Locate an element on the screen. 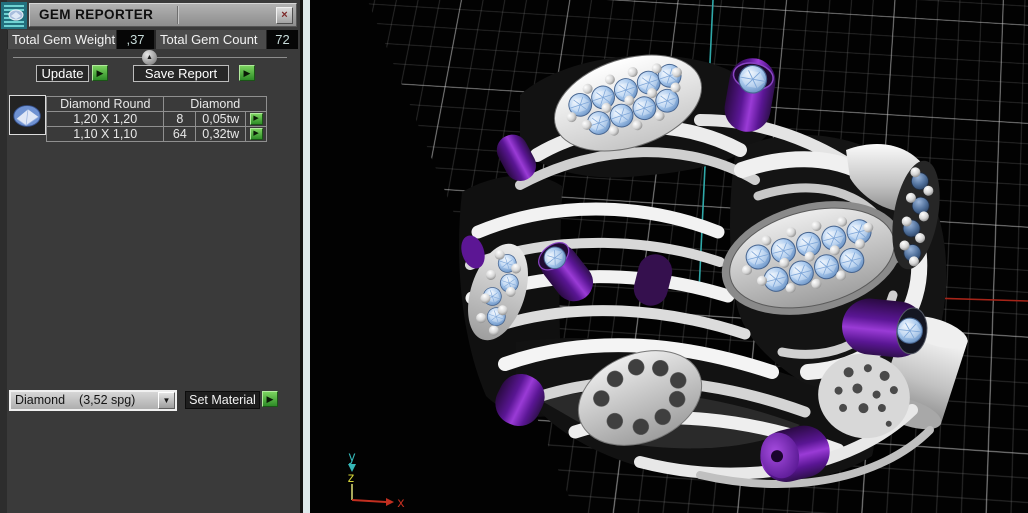  panel-title: GEM REPORTER is located at coordinates (96, 14).